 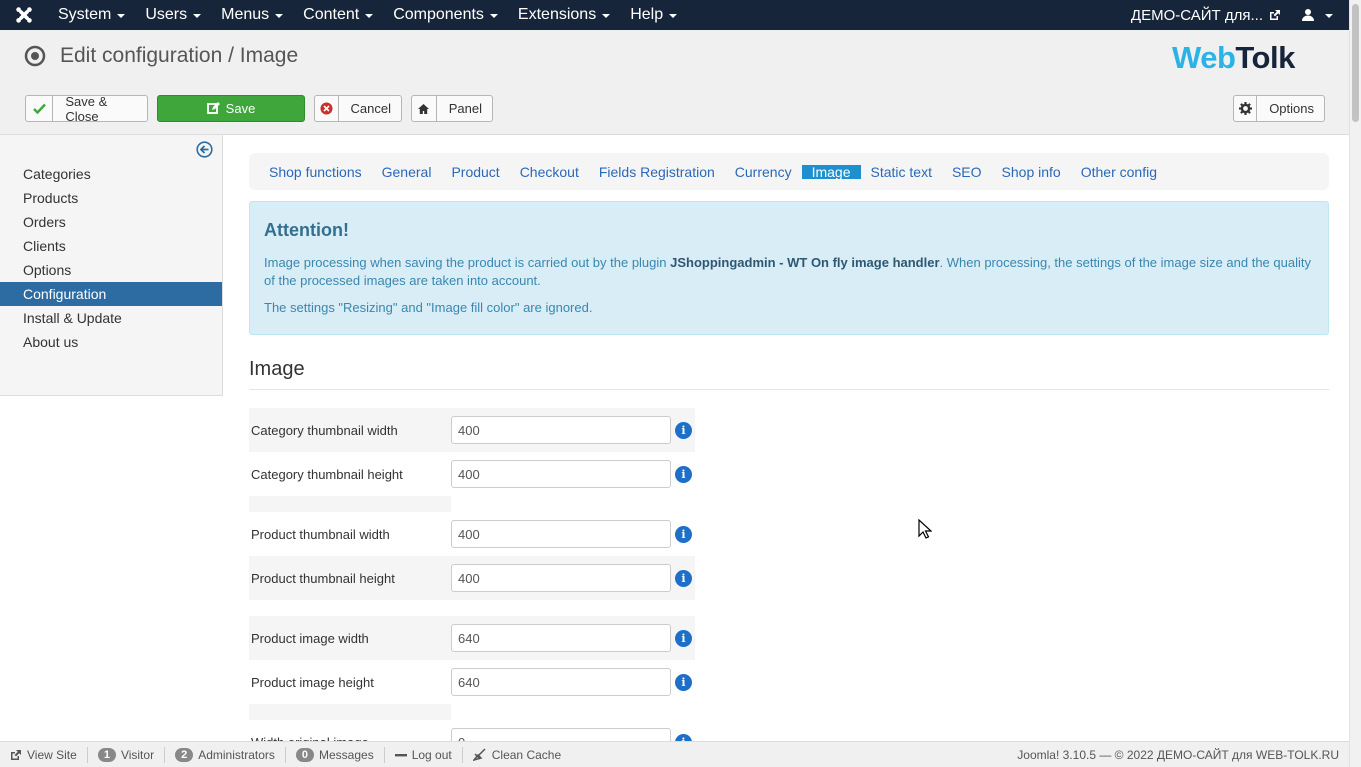 What do you see at coordinates (111, 198) in the screenshot?
I see `sidebar-item-products: Products` at bounding box center [111, 198].